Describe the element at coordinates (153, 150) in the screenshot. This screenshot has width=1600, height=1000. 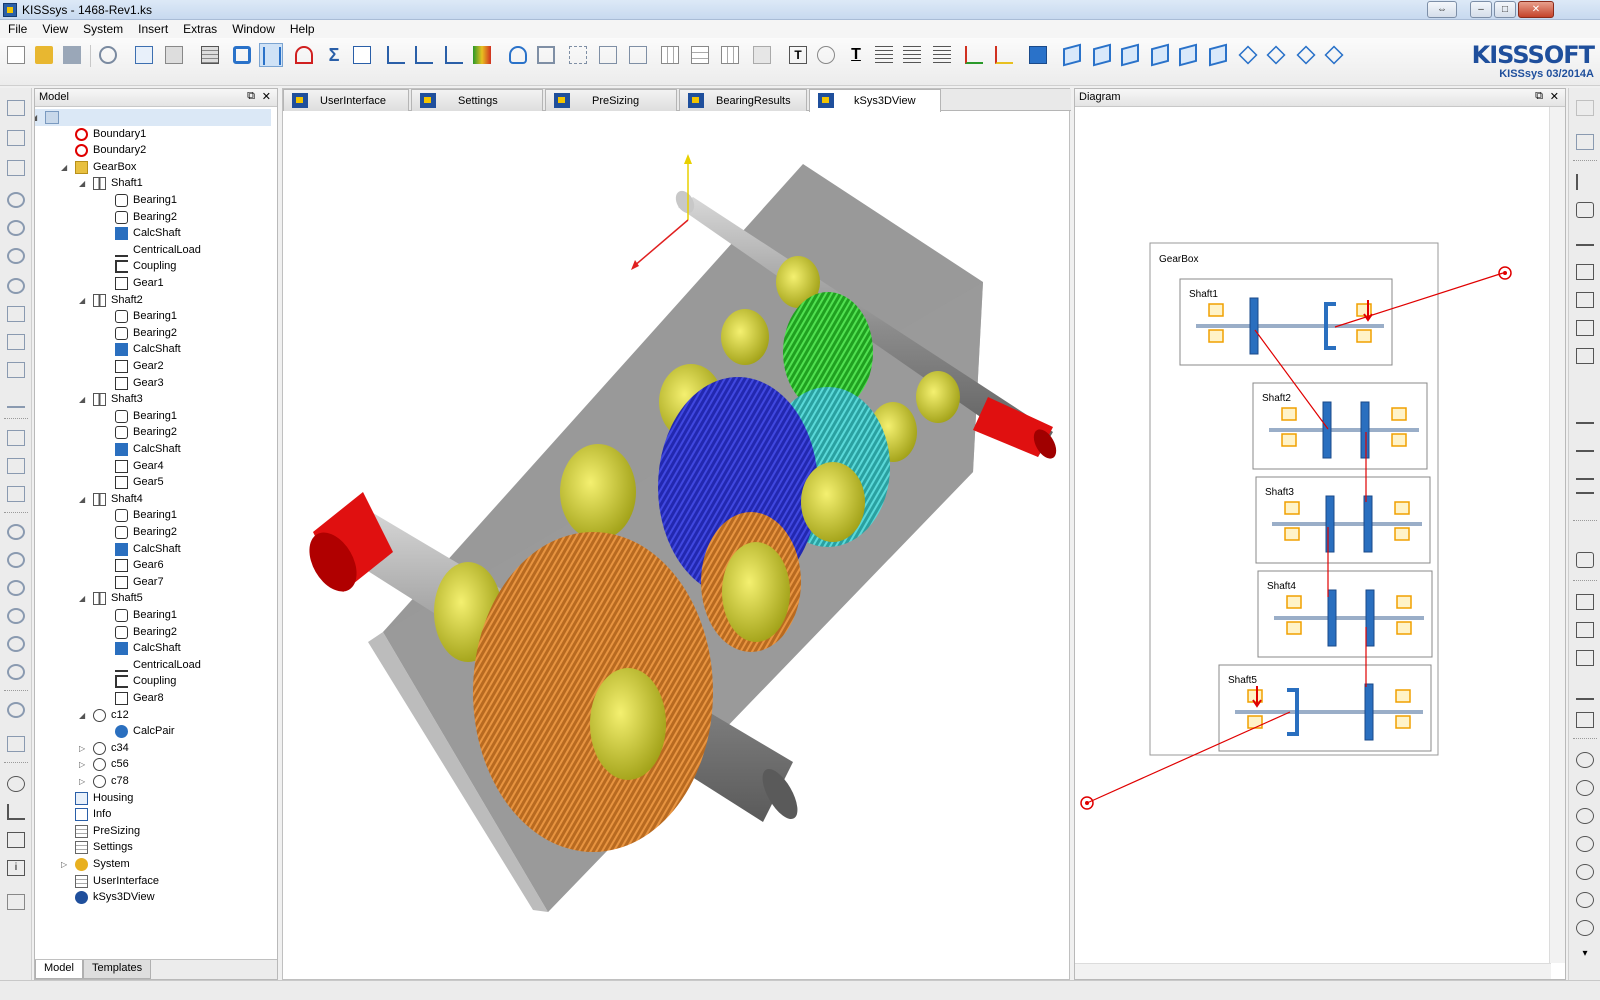
I see `tree-node: Boundary2` at that location.